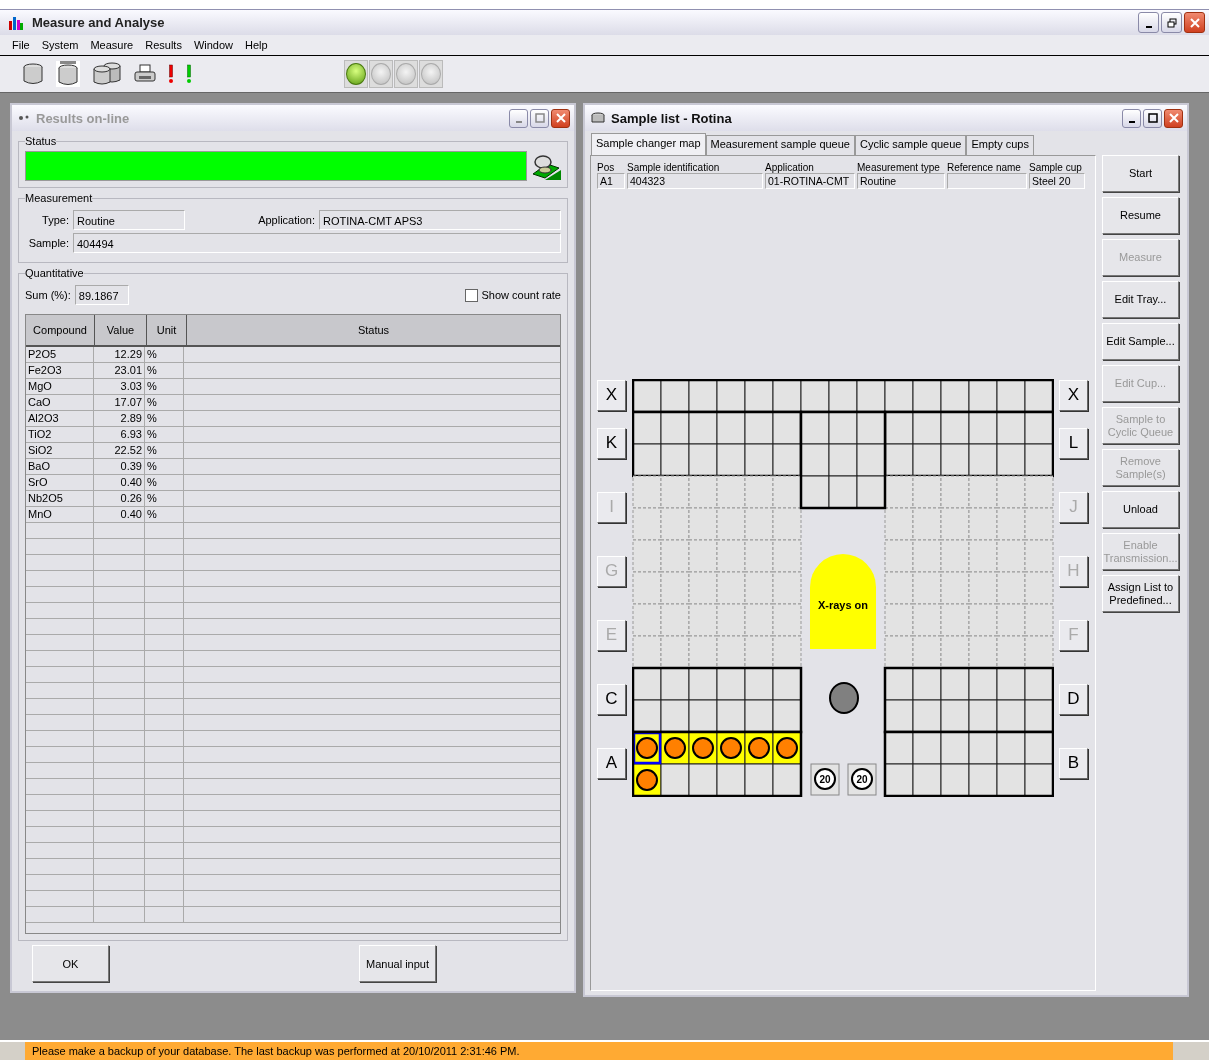 The width and height of the screenshot is (1209, 1060). What do you see at coordinates (119, 434) in the screenshot?
I see `table-cell: 6.93` at bounding box center [119, 434].